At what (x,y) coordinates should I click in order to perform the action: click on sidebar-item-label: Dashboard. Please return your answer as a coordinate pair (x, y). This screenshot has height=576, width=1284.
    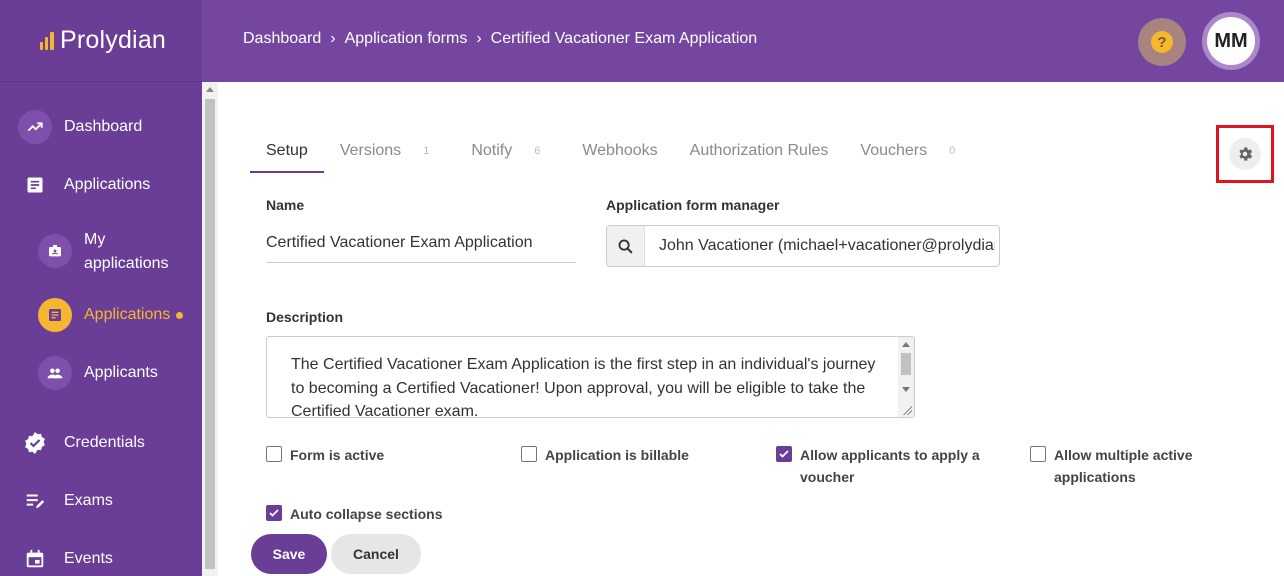
    Looking at the image, I should click on (103, 126).